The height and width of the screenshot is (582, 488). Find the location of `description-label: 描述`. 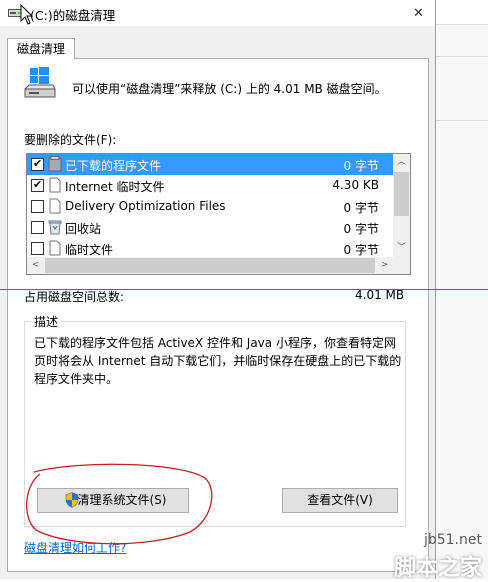

description-label: 描述 is located at coordinates (46, 321).